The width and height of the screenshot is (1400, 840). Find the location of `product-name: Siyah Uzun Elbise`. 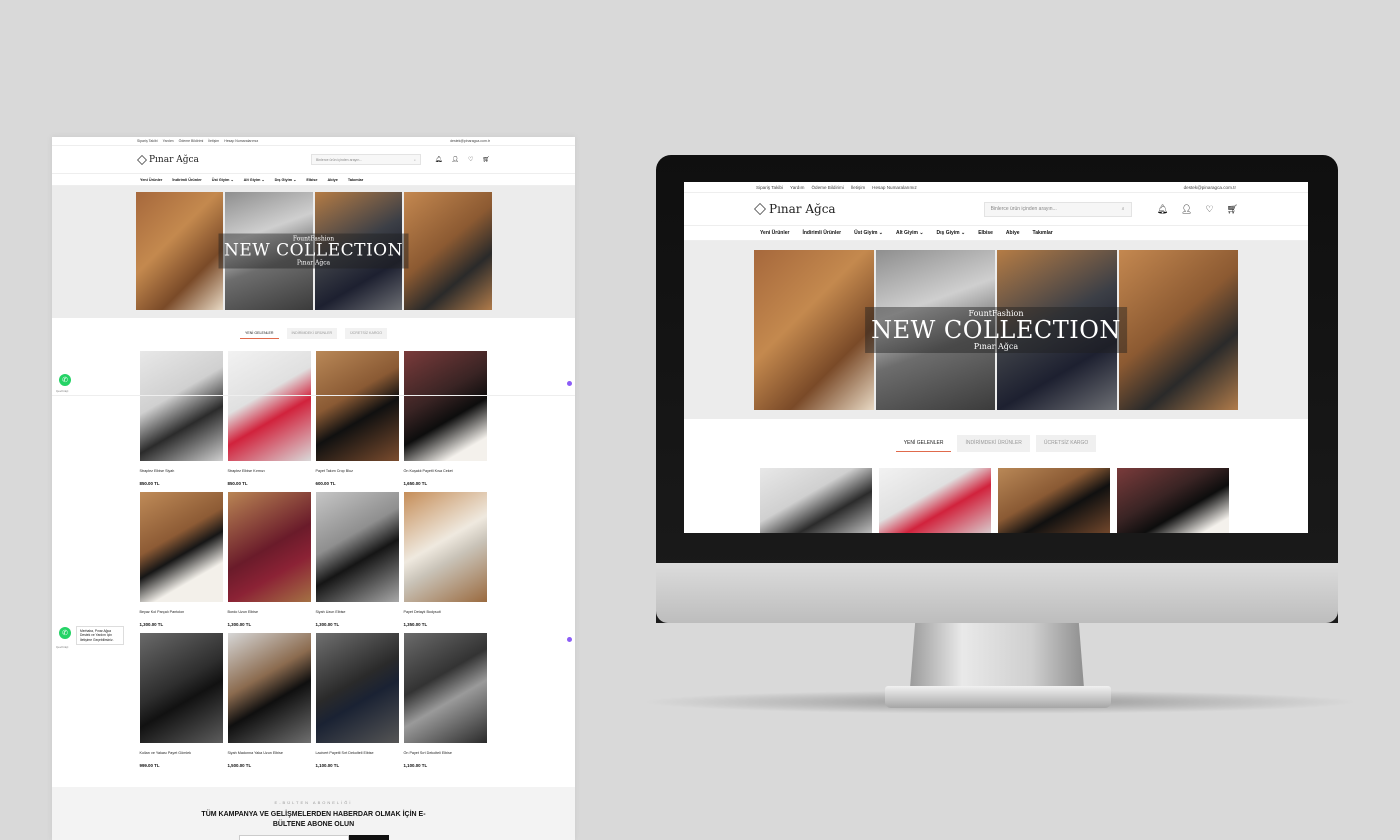

product-name: Siyah Uzun Elbise is located at coordinates (357, 612).